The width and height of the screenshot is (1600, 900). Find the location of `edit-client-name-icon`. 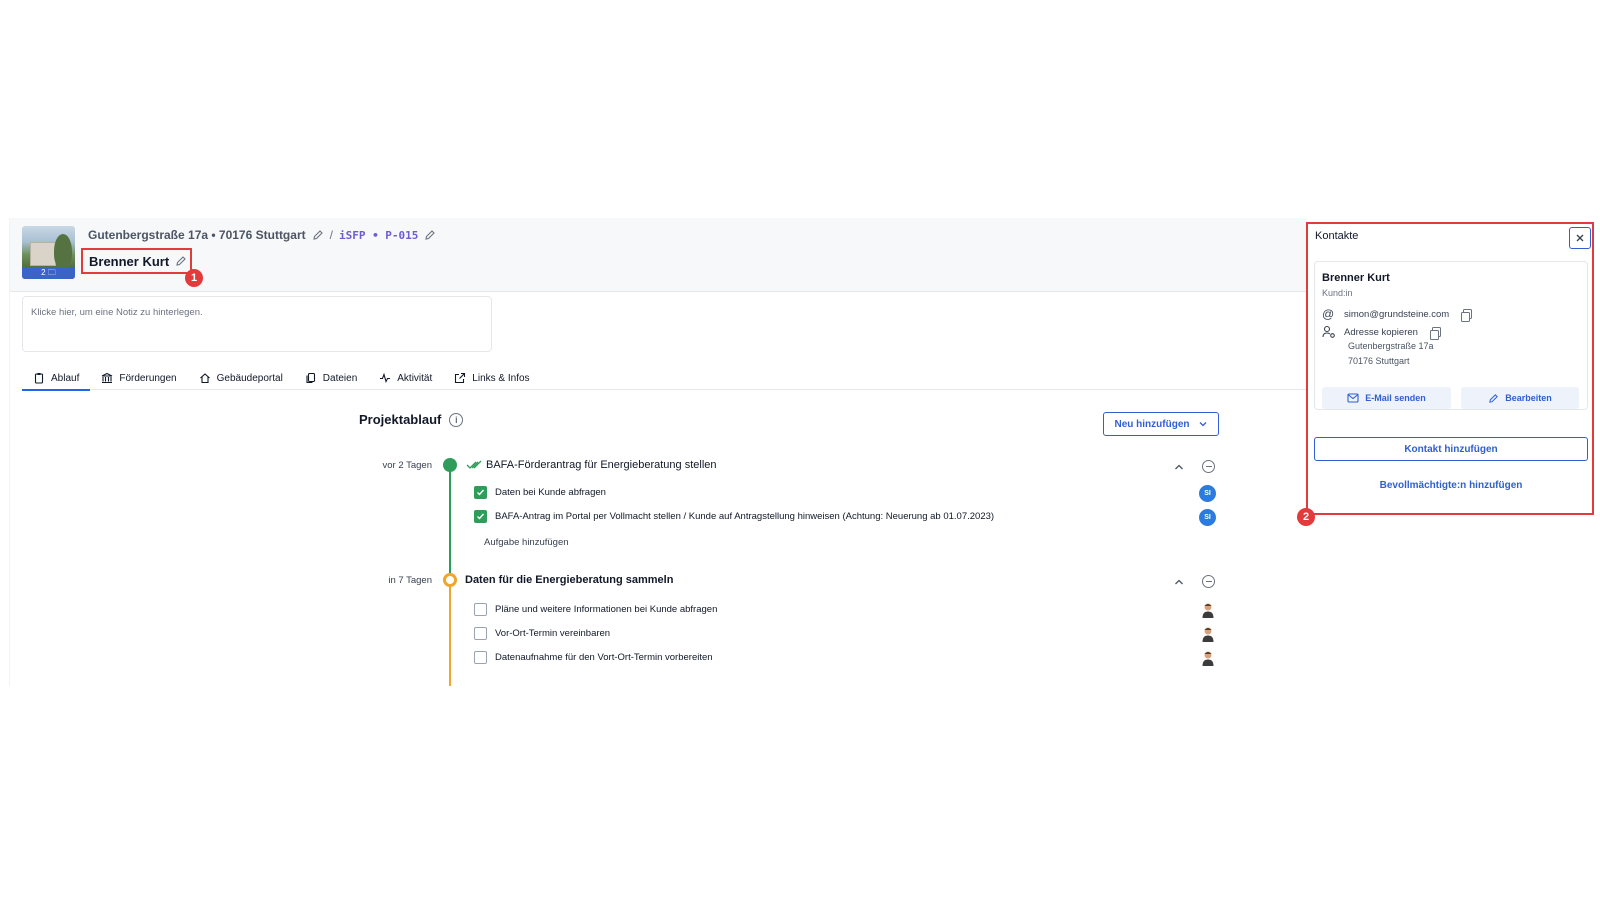

edit-client-name-icon is located at coordinates (181, 261).